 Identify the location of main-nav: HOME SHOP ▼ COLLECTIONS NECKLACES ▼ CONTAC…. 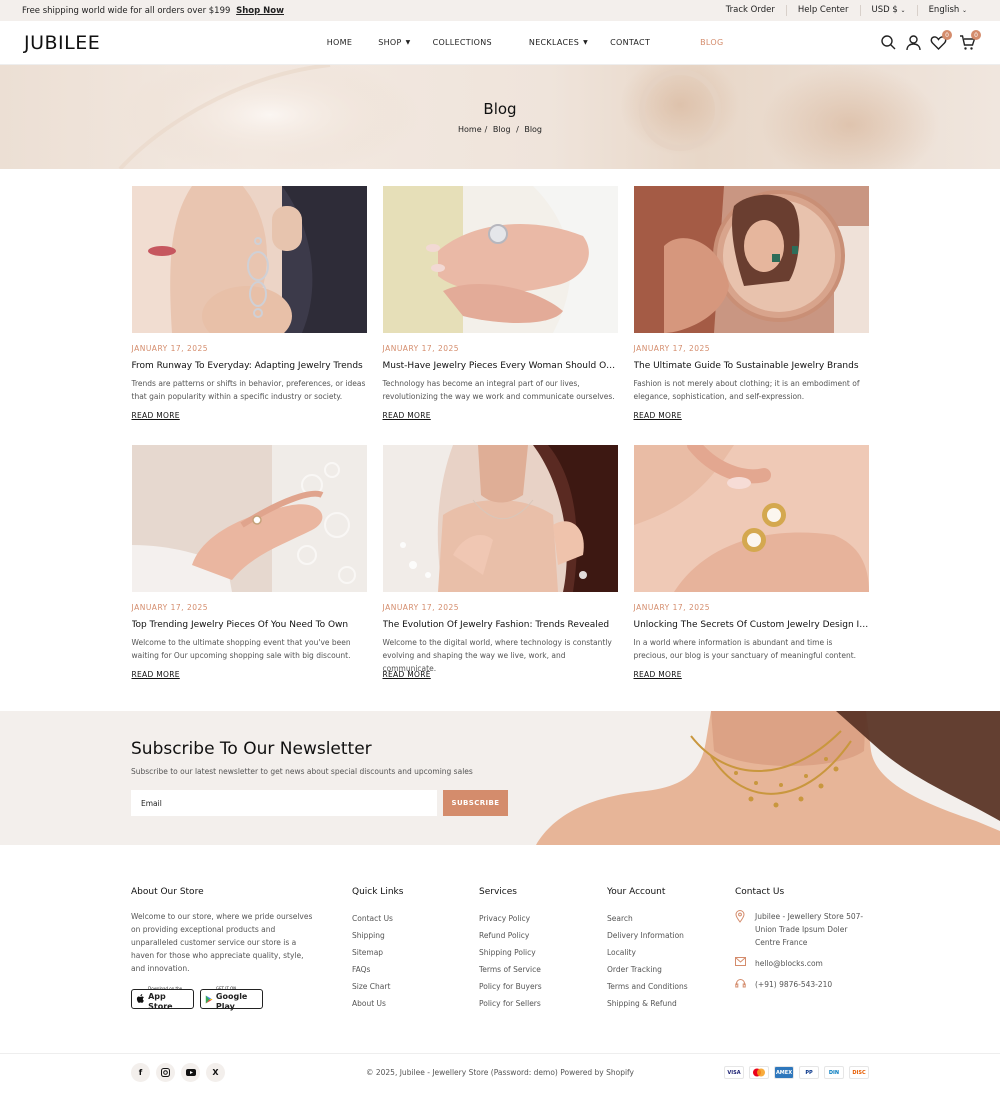
(525, 42).